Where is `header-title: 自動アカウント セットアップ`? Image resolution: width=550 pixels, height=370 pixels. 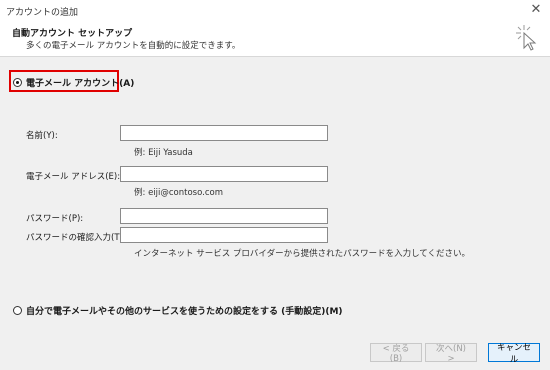 header-title: 自動アカウント セットアップ is located at coordinates (72, 34).